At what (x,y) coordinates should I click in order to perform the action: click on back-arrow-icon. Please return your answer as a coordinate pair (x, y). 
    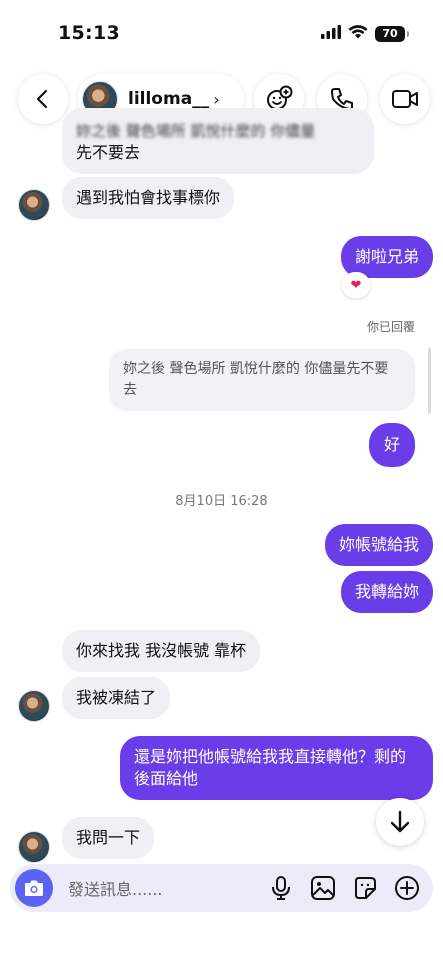
    Looking at the image, I should click on (42, 99).